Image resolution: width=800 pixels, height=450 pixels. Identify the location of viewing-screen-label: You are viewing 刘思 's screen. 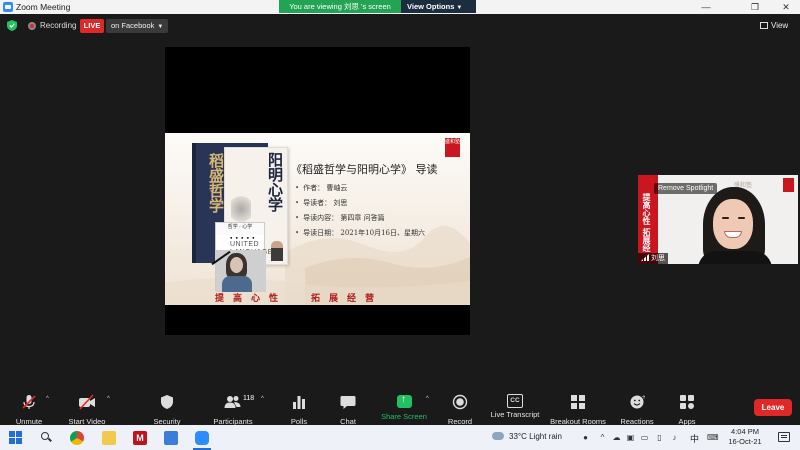
(340, 6).